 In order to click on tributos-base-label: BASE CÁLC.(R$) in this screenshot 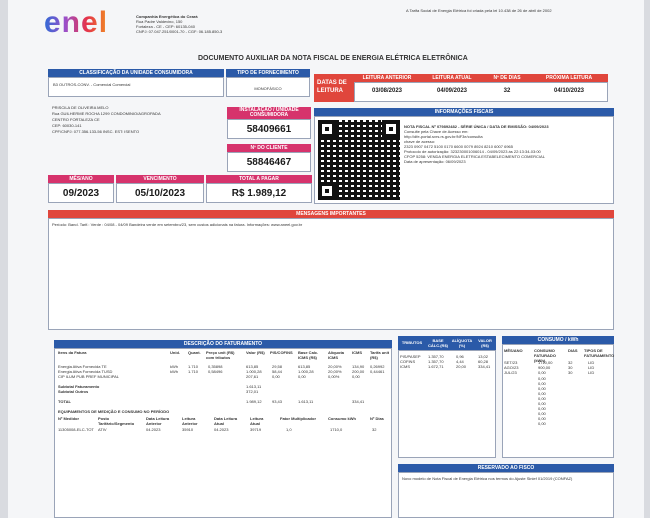, I will do `click(438, 343)`.